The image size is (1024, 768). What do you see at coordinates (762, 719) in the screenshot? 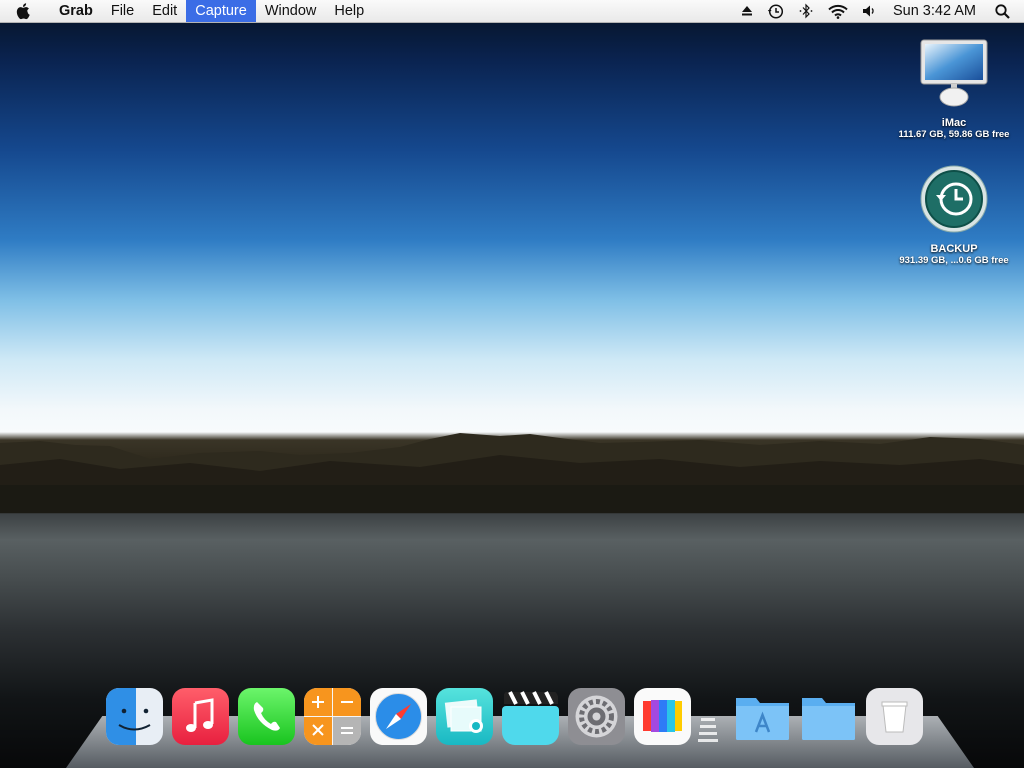
I see `applications-folder-icon` at bounding box center [762, 719].